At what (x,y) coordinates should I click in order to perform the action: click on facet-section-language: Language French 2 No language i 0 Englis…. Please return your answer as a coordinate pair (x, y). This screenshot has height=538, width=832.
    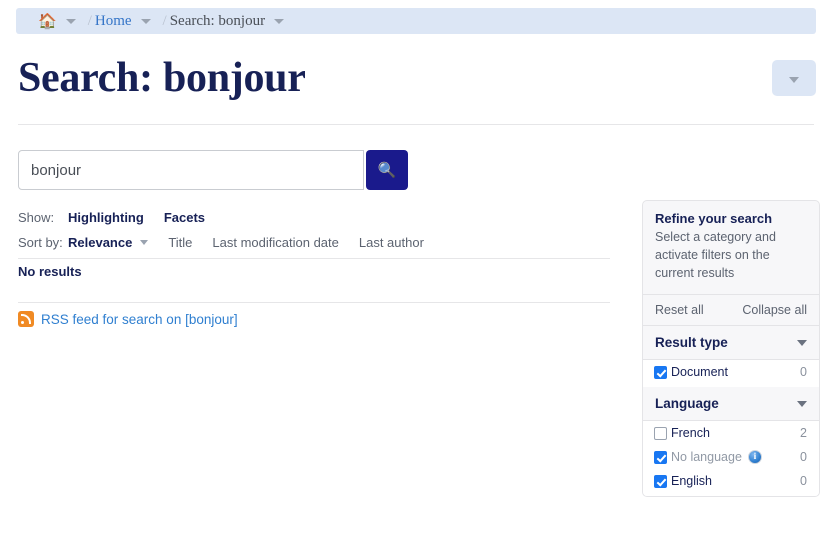
    Looking at the image, I should click on (731, 442).